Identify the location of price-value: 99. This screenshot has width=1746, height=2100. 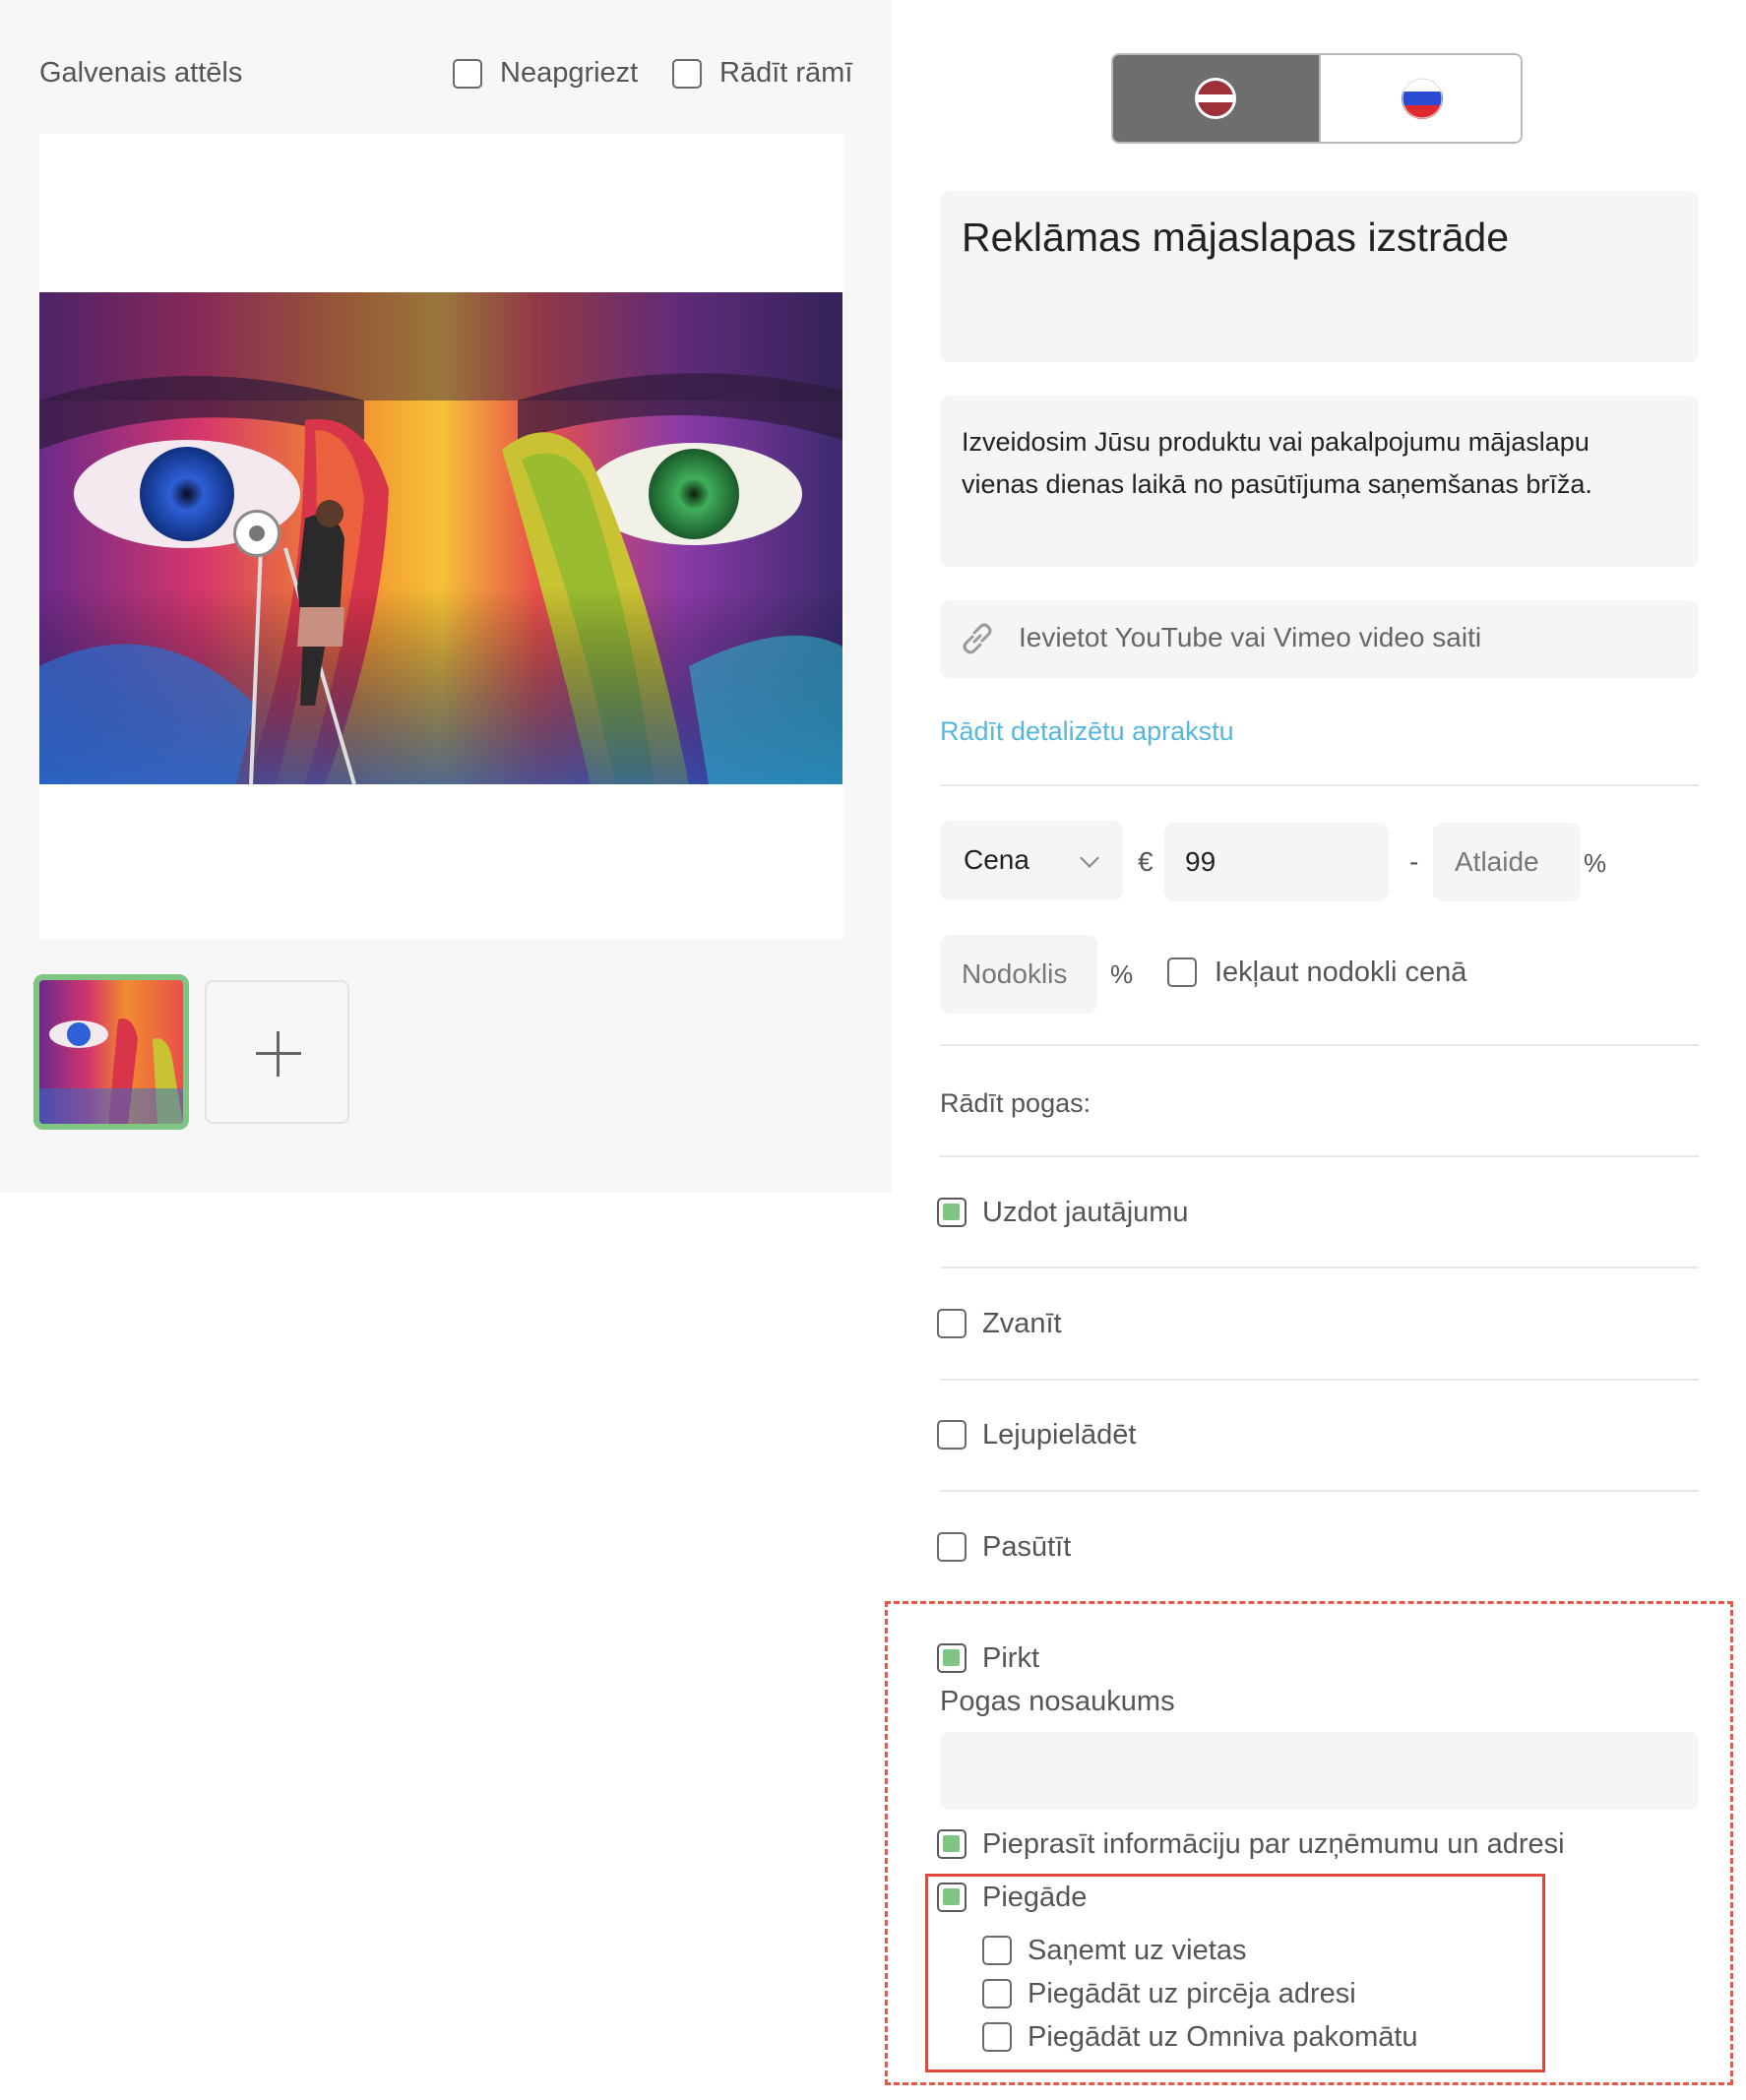
(1200, 861).